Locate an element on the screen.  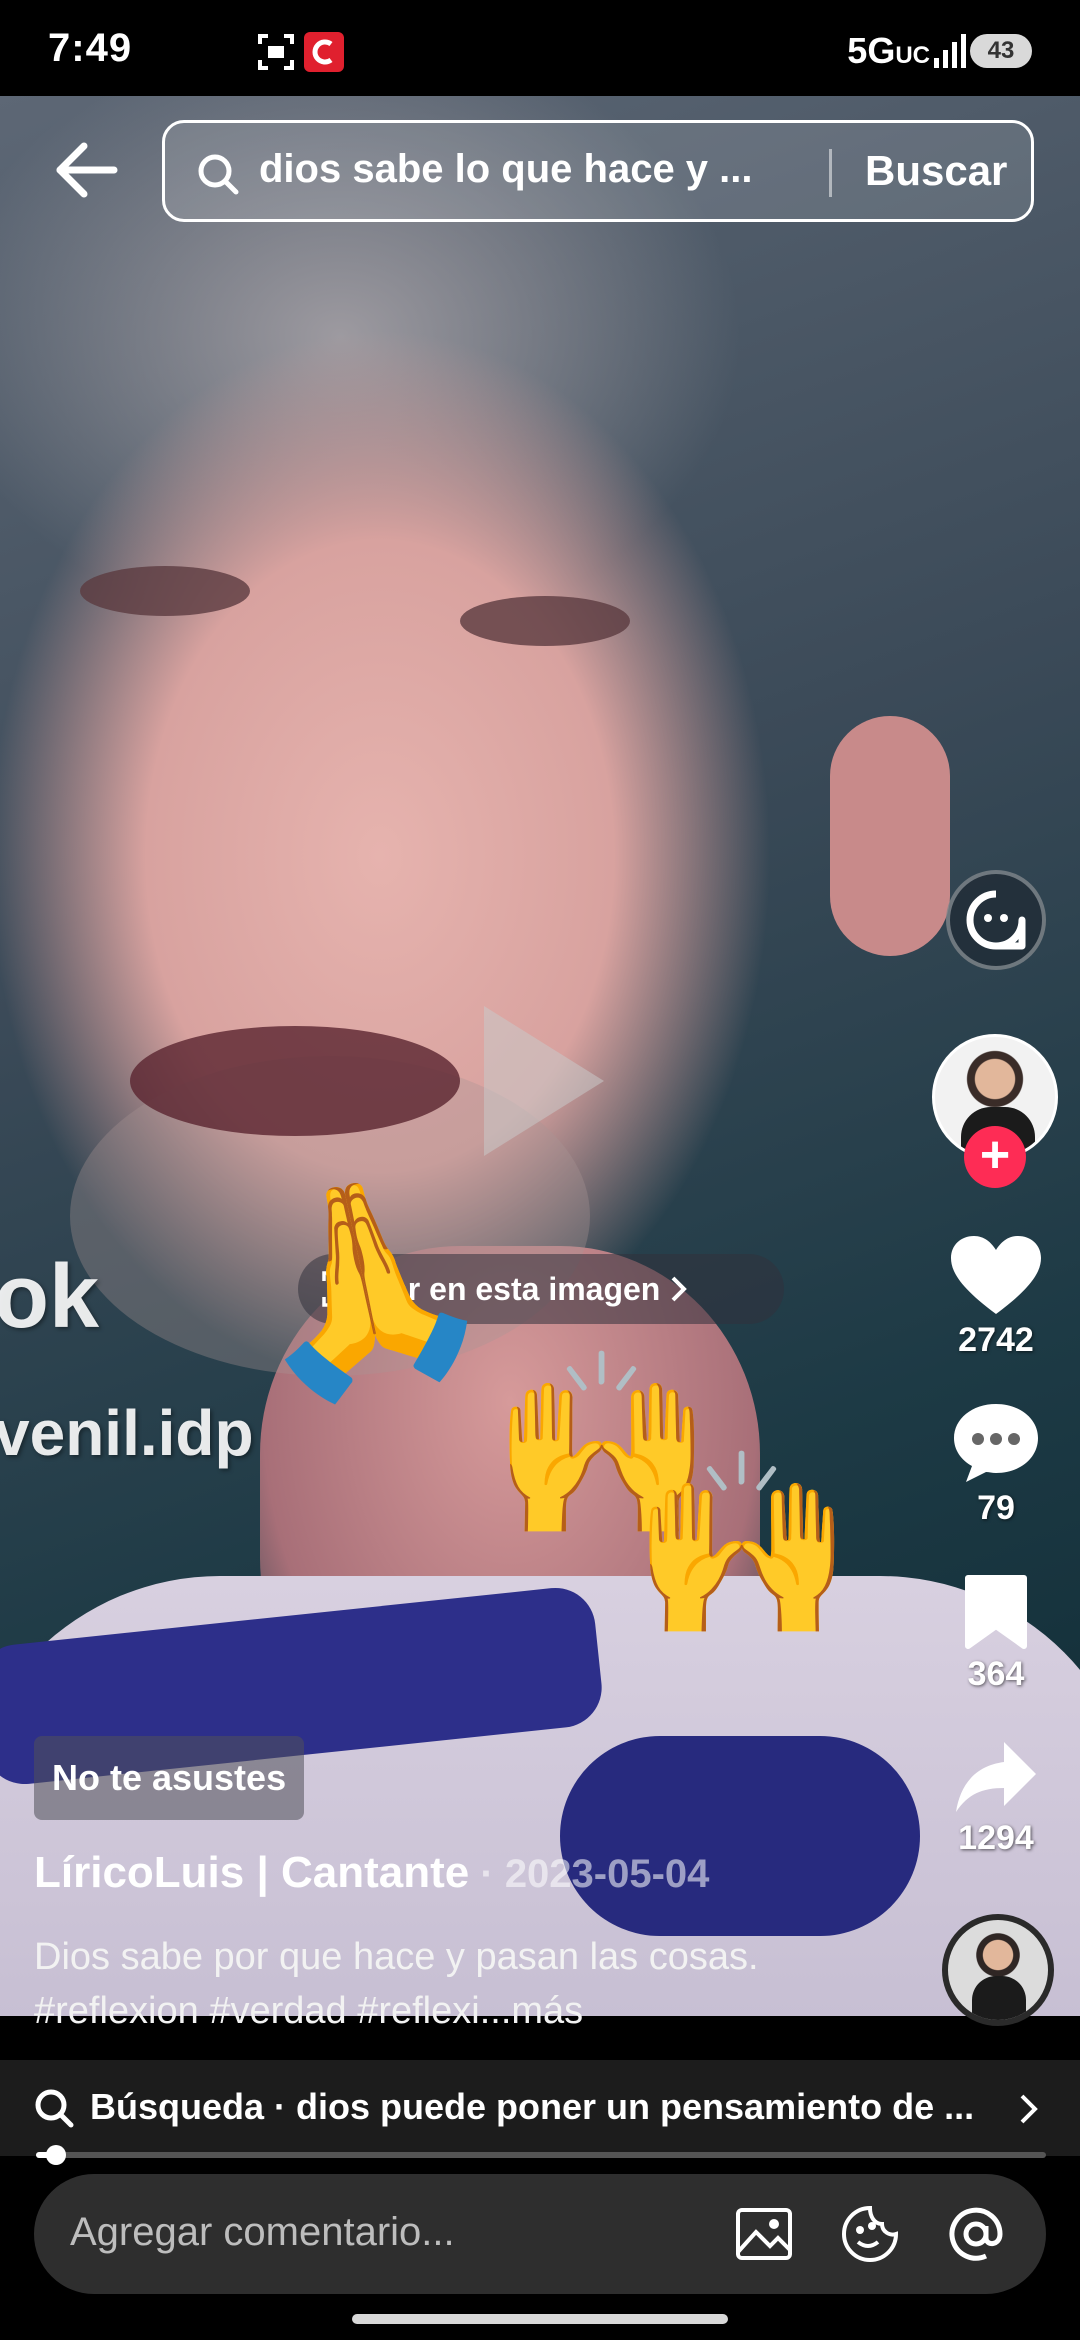
sound-disc is located at coordinates (998, 1970).